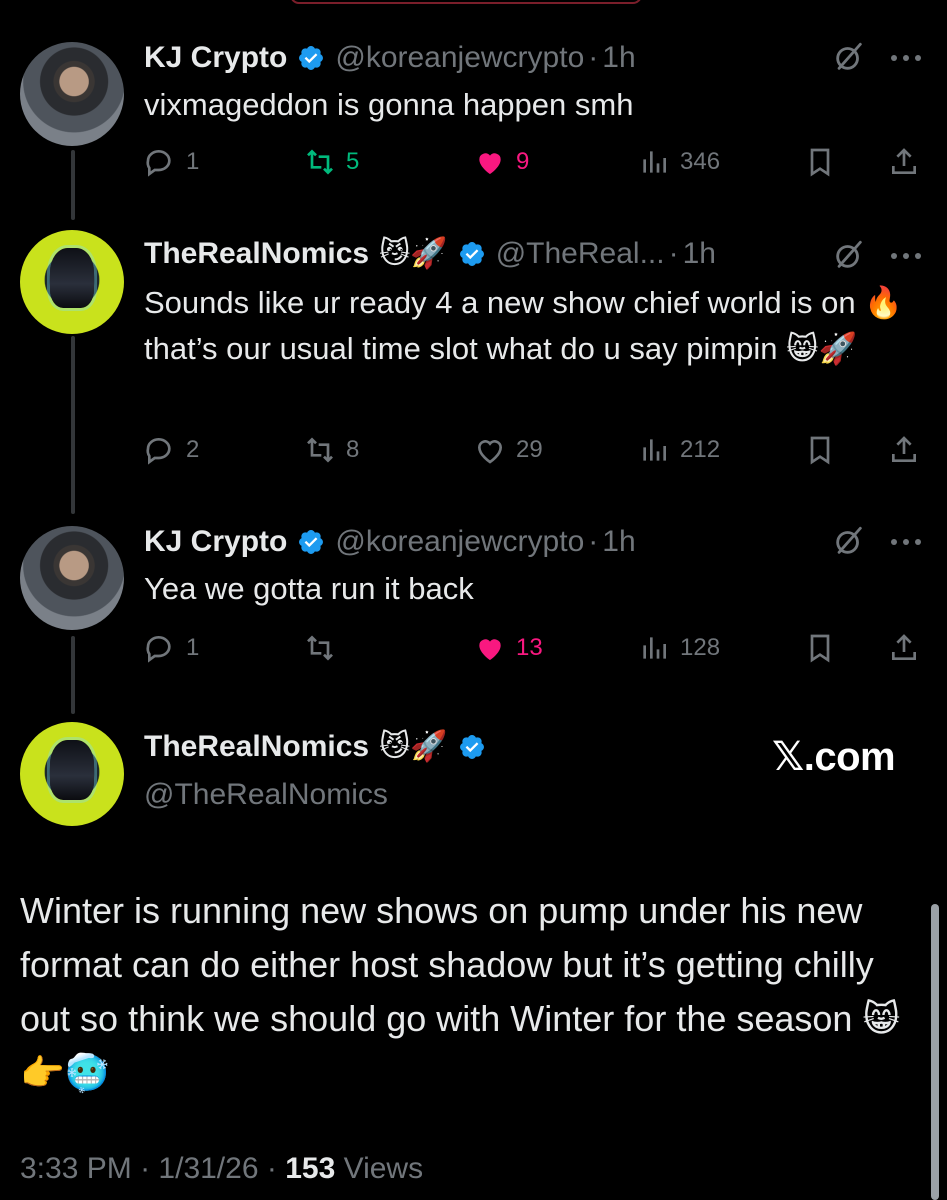 This screenshot has width=947, height=1200. I want to click on like-count: 29, so click(529, 449).